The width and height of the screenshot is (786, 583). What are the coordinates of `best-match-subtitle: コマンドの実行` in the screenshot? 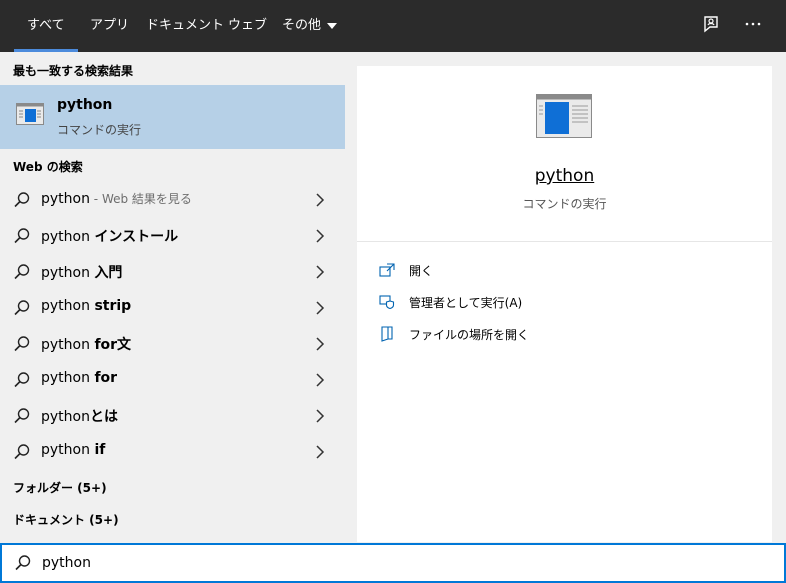 It's located at (99, 130).